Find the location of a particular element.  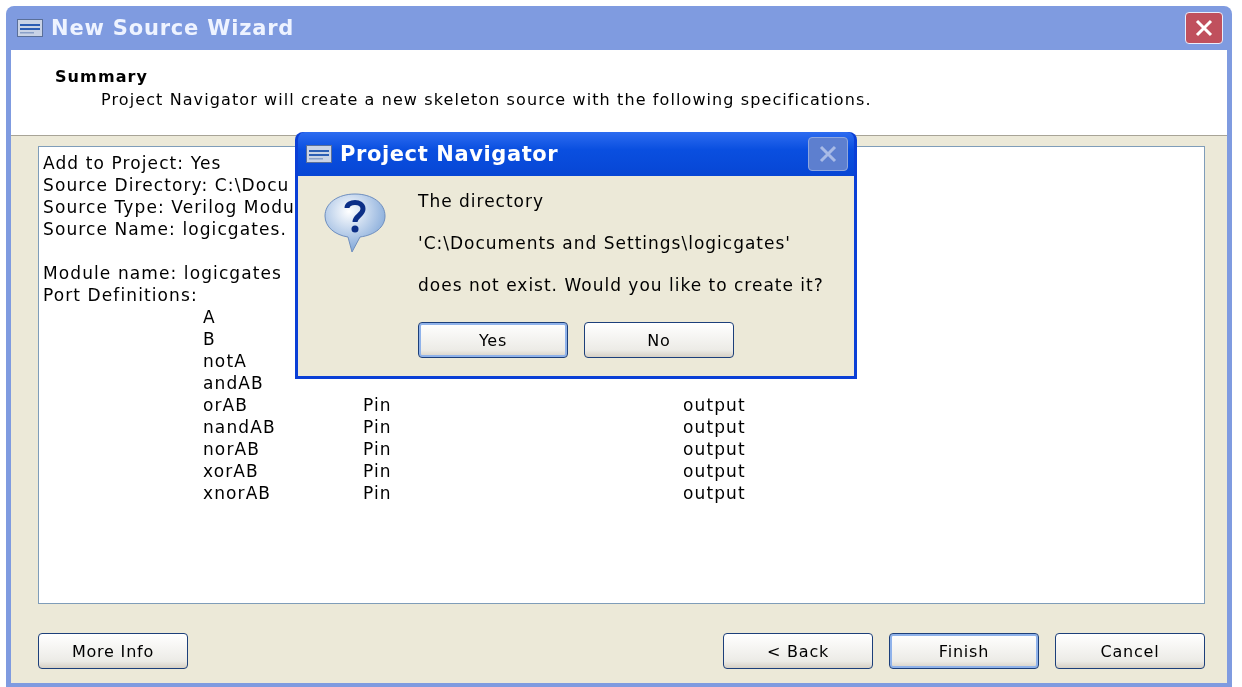

port-name: notA is located at coordinates (225, 361).